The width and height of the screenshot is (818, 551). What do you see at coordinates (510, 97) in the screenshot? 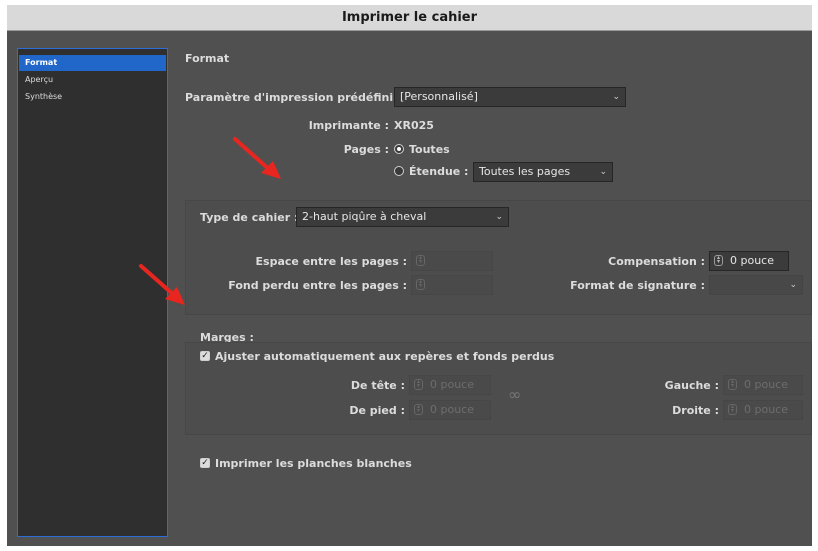
I see `preset-dropdown: [Personnalisé] ⌄` at bounding box center [510, 97].